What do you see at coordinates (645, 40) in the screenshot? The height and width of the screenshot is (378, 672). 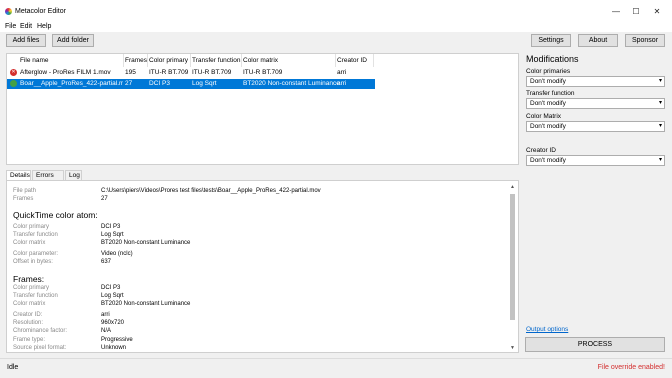 I see `sponsor-button: Sponsor` at bounding box center [645, 40].